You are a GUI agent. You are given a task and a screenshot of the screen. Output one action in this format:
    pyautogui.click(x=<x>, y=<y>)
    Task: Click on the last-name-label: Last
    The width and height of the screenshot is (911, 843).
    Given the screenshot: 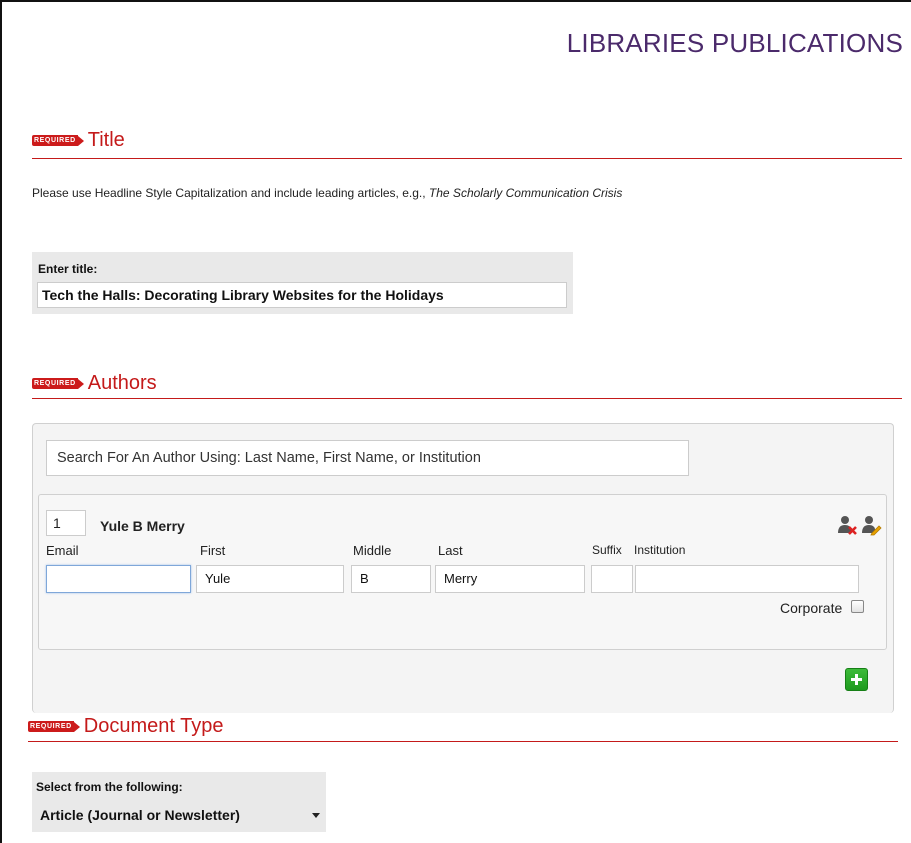 What is the action you would take?
    pyautogui.click(x=450, y=550)
    